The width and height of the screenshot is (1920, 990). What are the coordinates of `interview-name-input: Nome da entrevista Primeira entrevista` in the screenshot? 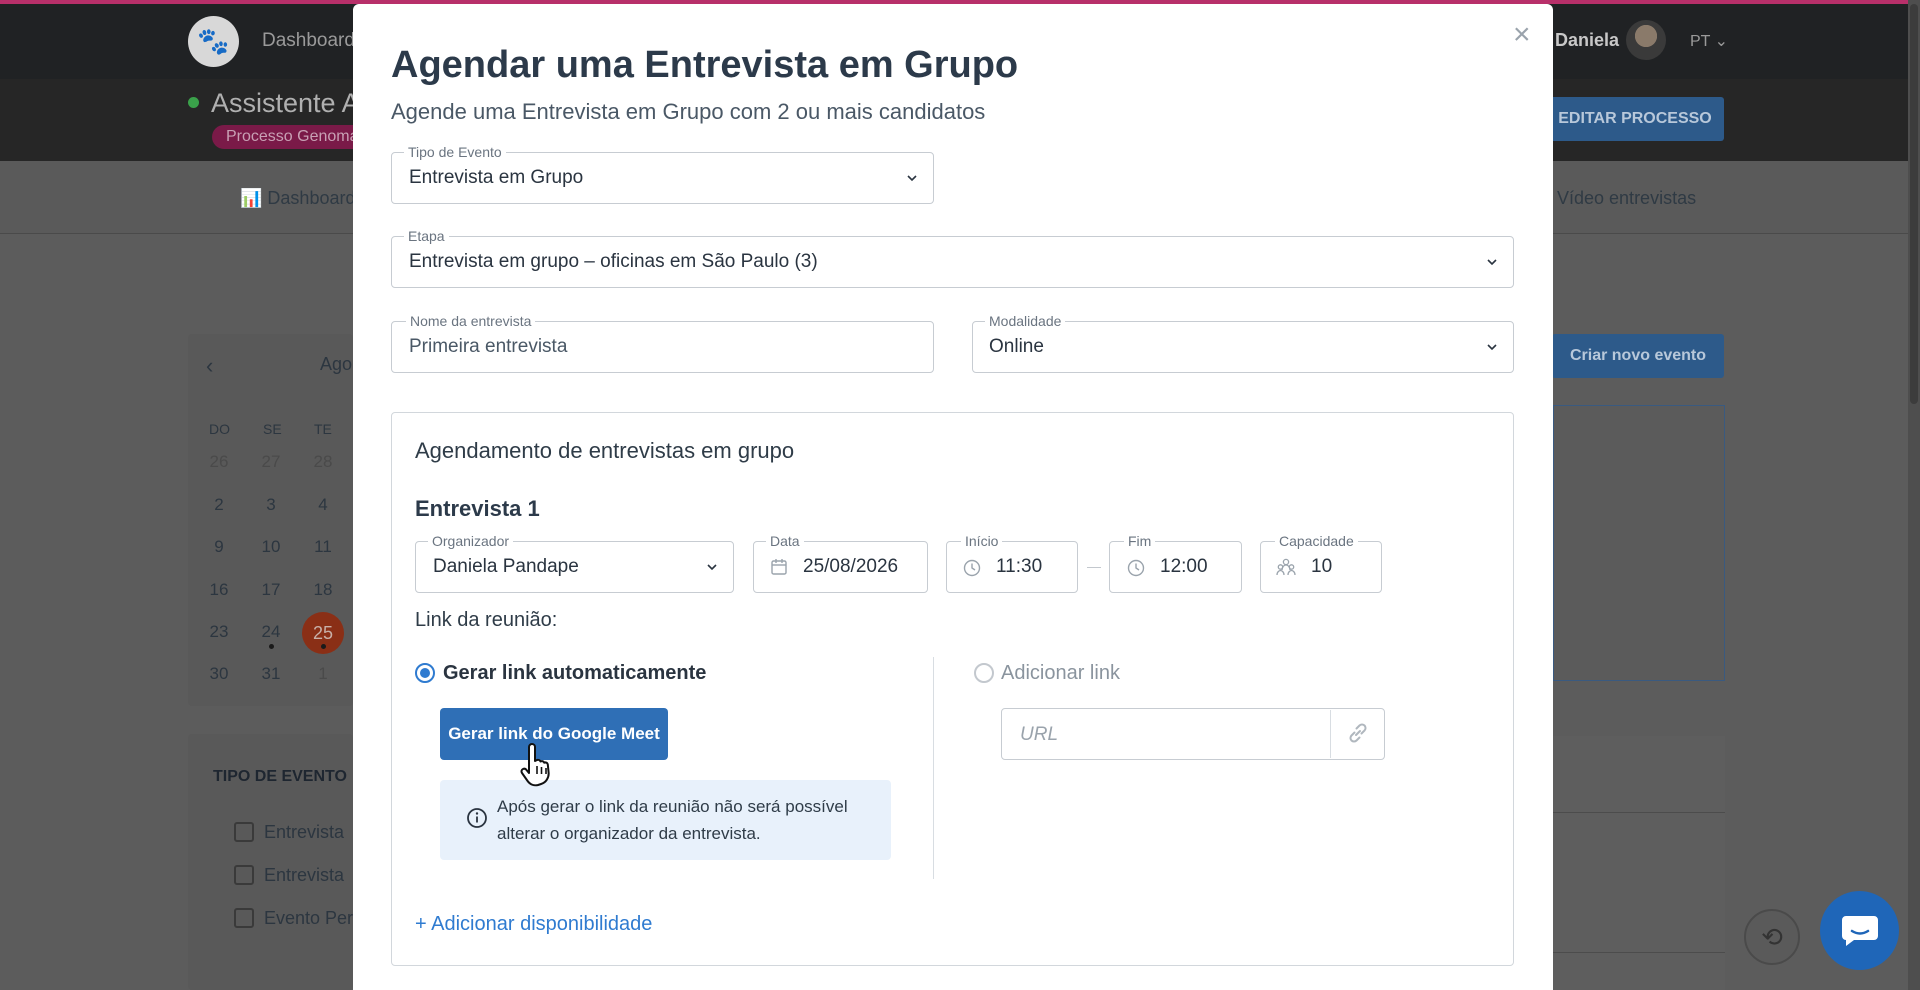 It's located at (662, 343).